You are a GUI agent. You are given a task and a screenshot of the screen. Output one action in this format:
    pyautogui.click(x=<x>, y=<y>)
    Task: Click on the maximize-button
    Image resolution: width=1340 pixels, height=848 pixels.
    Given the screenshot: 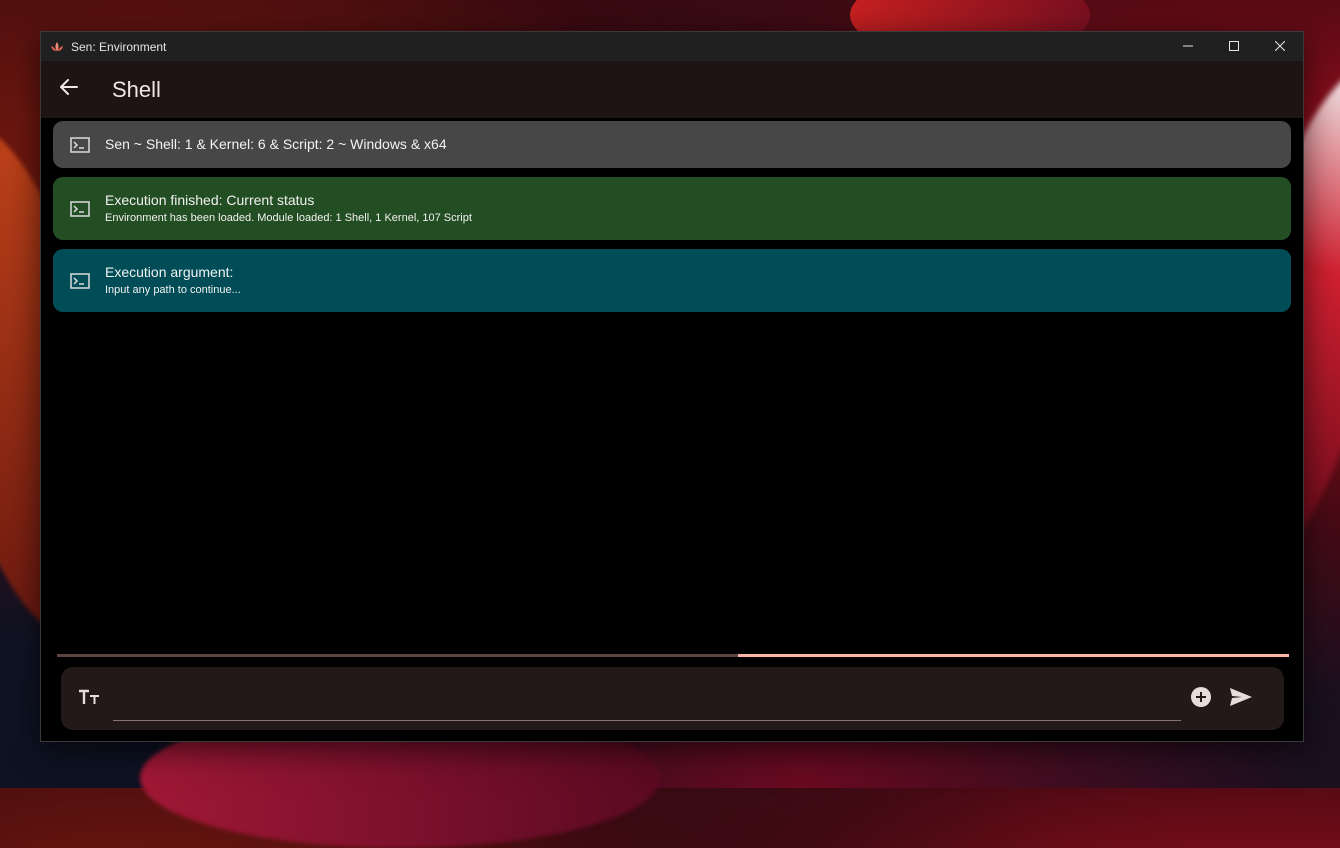 What is the action you would take?
    pyautogui.click(x=1234, y=46)
    